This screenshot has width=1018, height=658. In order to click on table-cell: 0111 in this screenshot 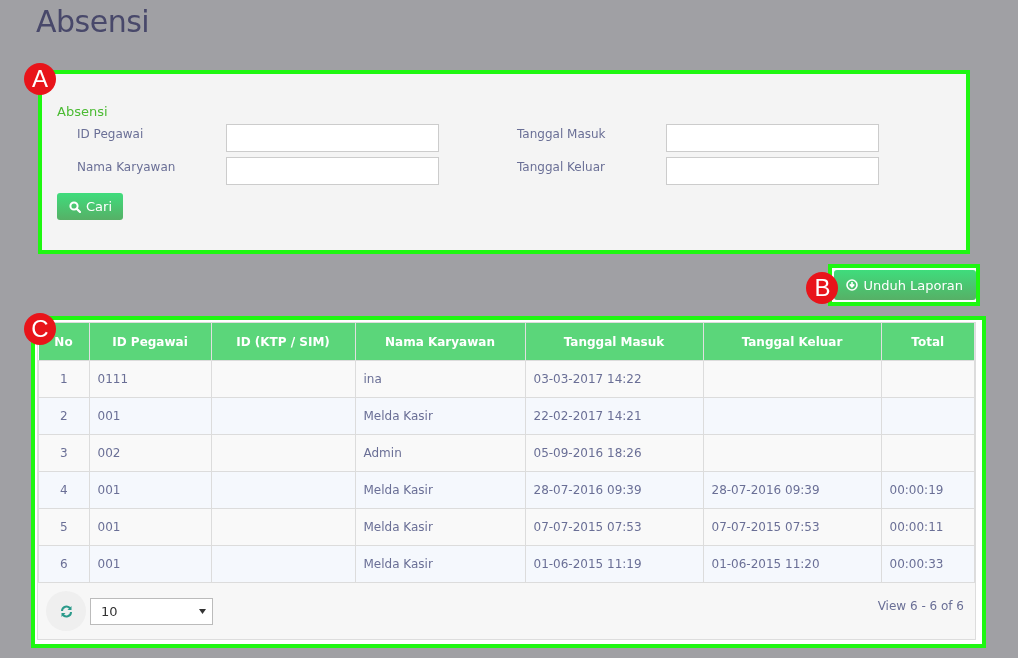, I will do `click(150, 379)`.